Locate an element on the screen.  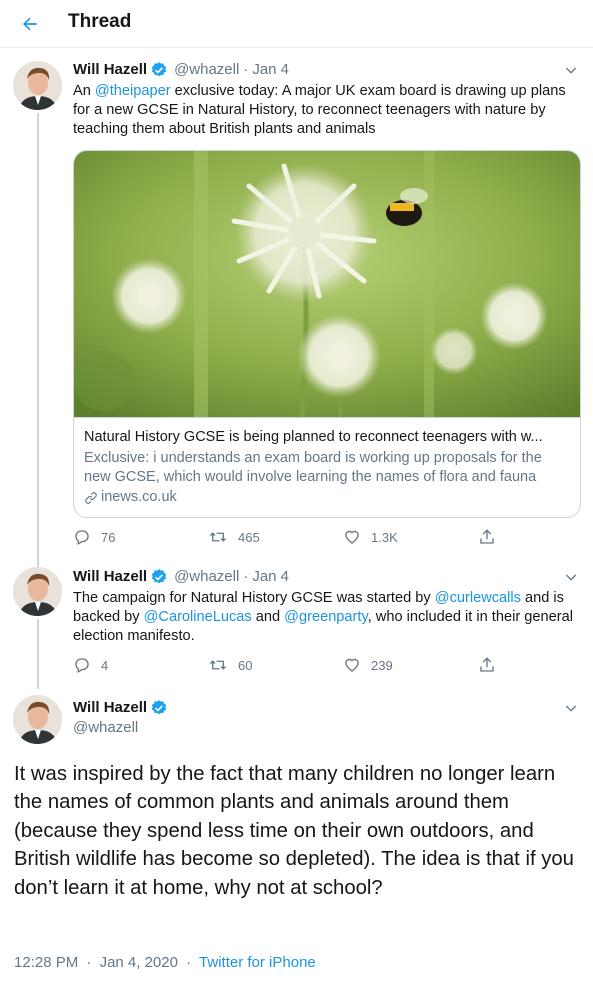
tweet-actions: 76 465 1.3K is located at coordinates (288, 539).